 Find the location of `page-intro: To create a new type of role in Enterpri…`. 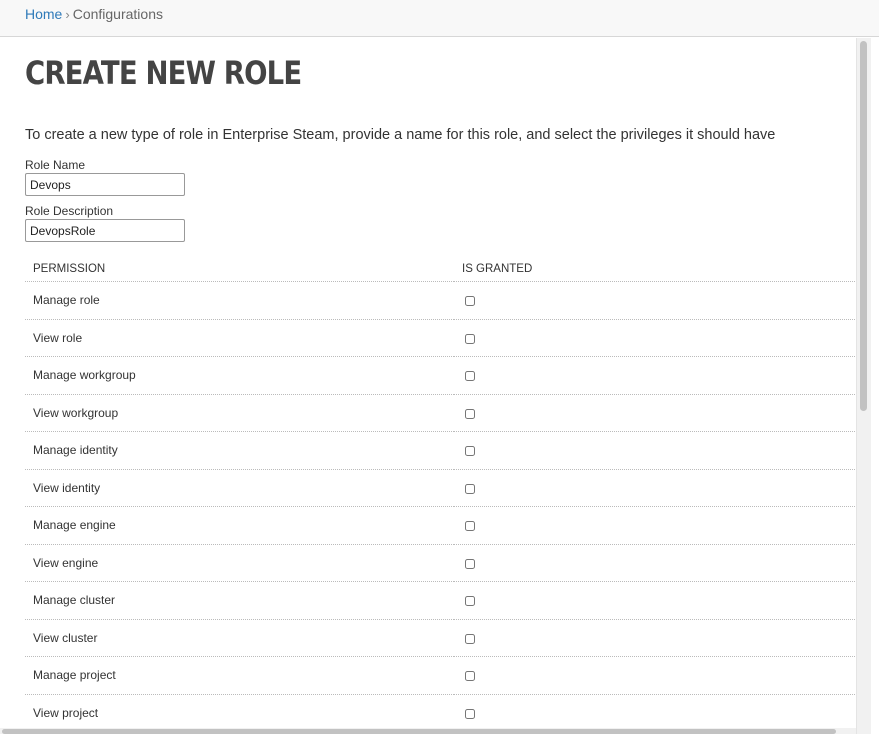

page-intro: To create a new type of role in Enterpri… is located at coordinates (400, 135).